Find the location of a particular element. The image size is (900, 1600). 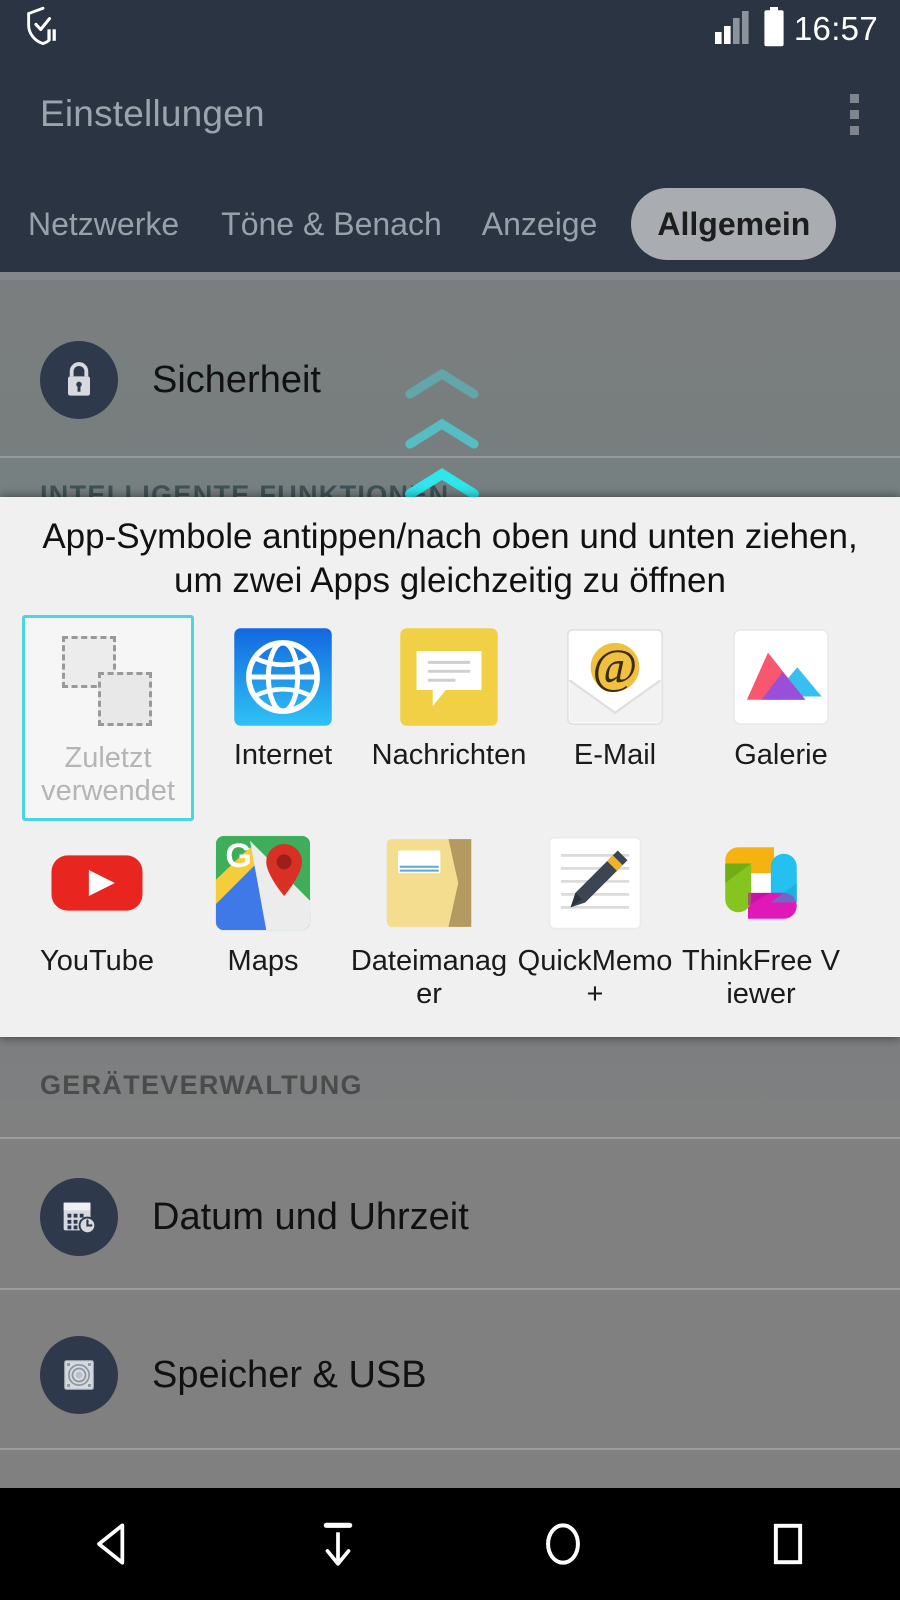

app-label: Nachrichten is located at coordinates (449, 755).